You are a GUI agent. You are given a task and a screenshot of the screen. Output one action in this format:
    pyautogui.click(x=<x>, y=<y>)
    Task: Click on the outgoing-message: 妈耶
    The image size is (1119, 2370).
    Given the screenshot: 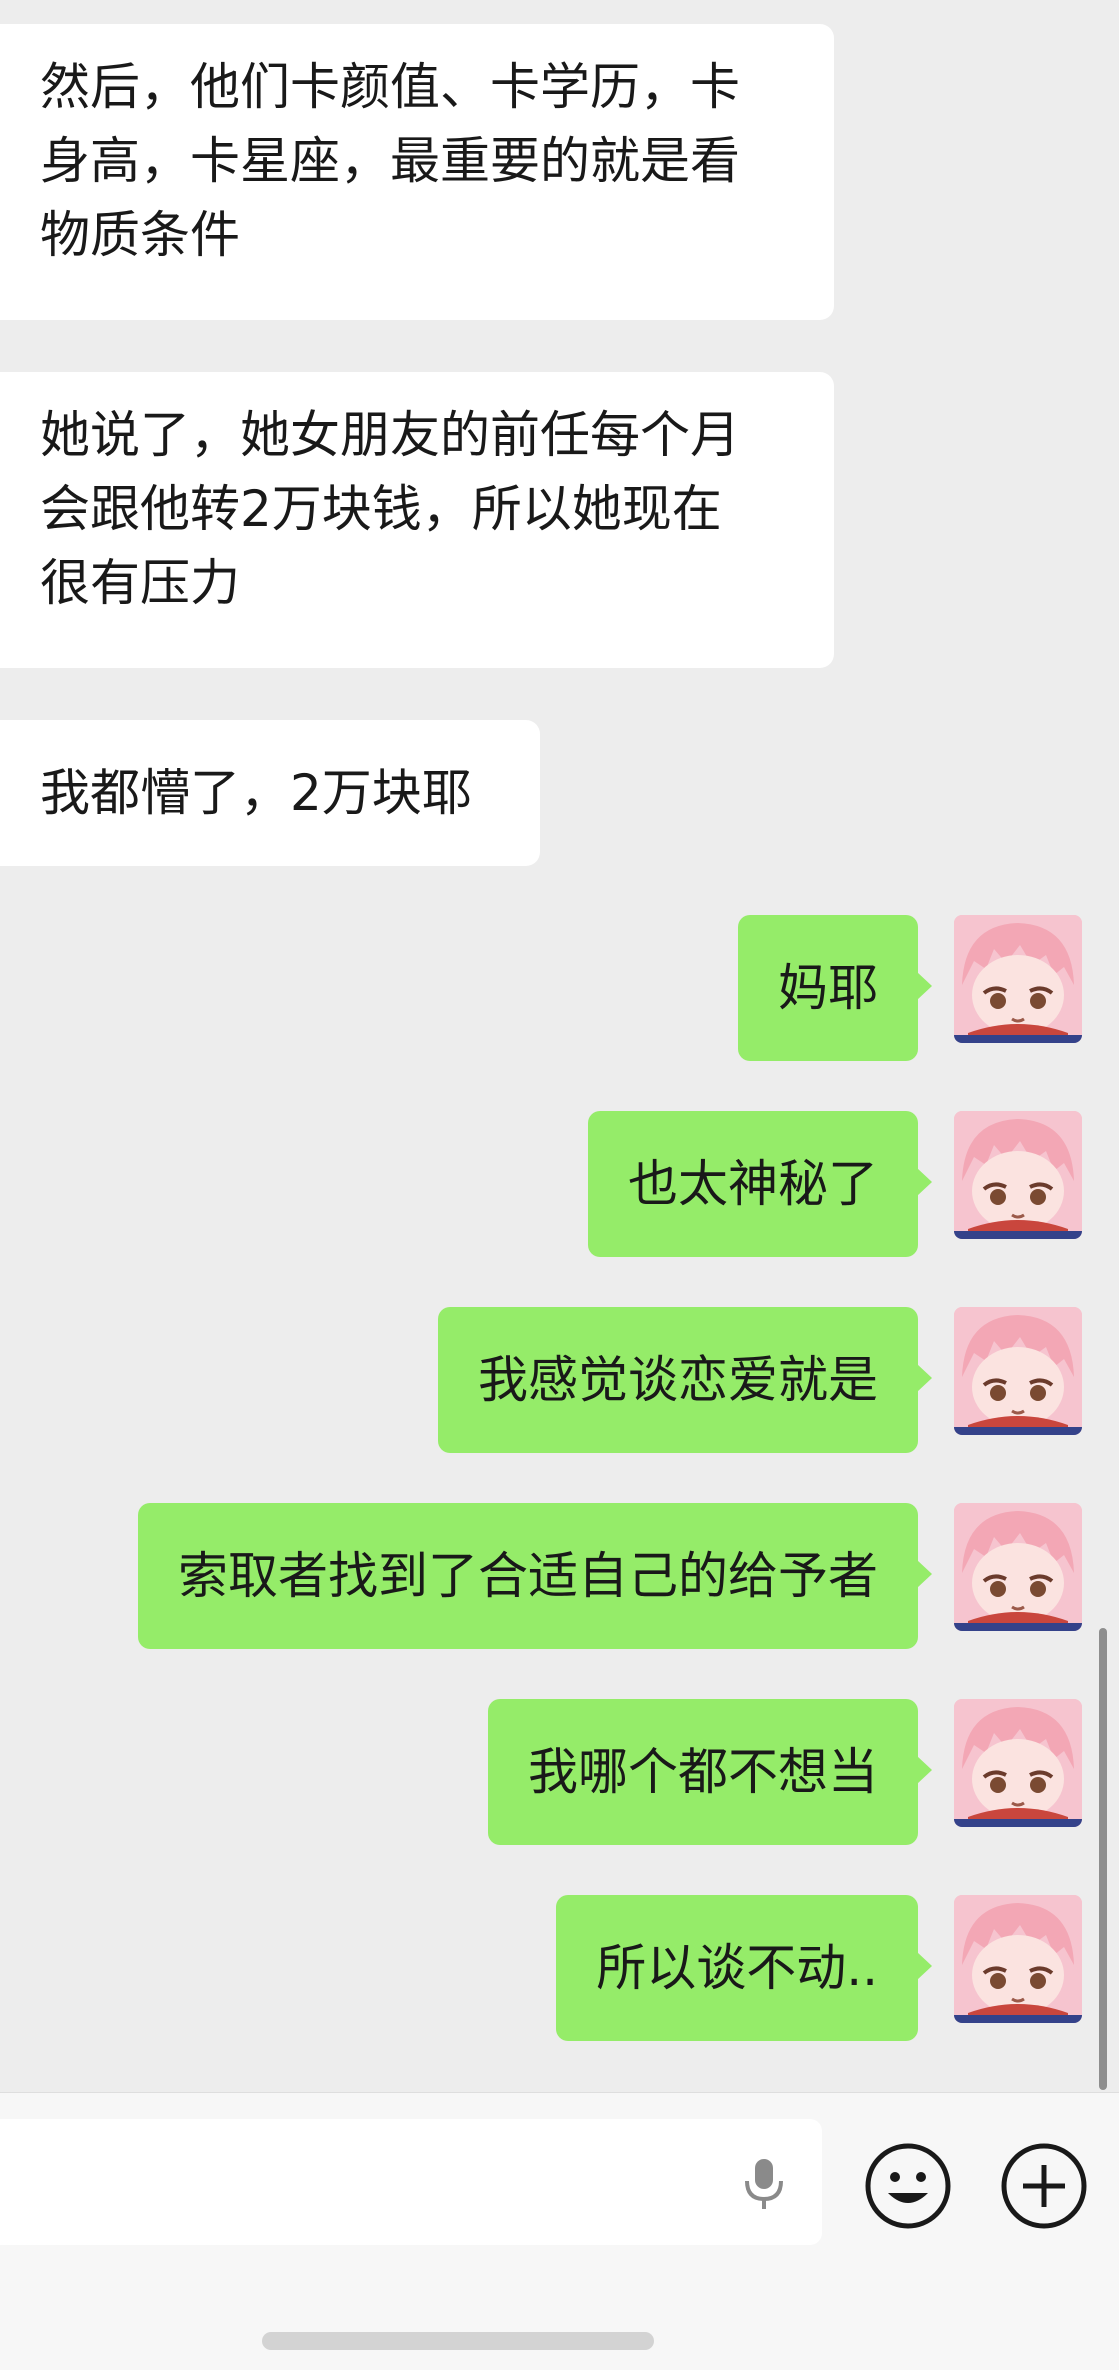 What is the action you would take?
    pyautogui.click(x=835, y=988)
    